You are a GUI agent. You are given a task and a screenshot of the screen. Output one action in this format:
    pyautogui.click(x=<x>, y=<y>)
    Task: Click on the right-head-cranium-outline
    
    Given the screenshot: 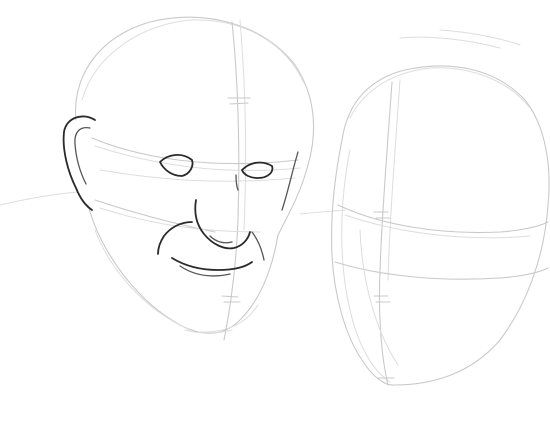 What is the action you would take?
    pyautogui.click(x=445, y=135)
    